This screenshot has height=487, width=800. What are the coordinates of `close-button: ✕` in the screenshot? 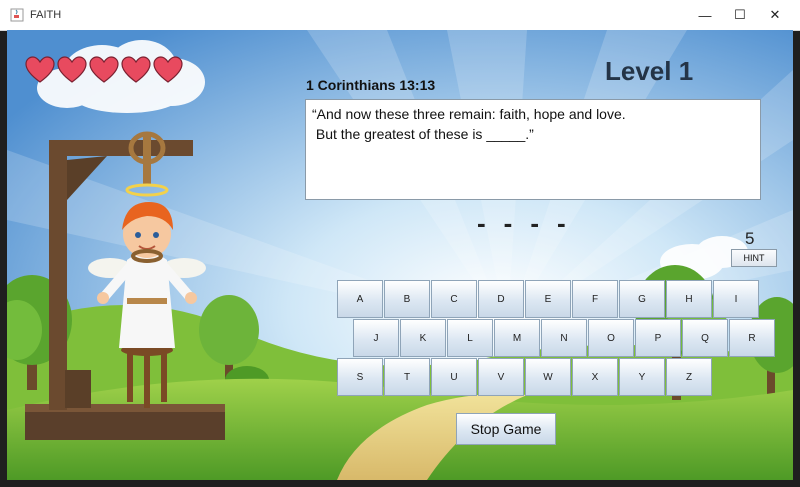 It's located at (775, 15).